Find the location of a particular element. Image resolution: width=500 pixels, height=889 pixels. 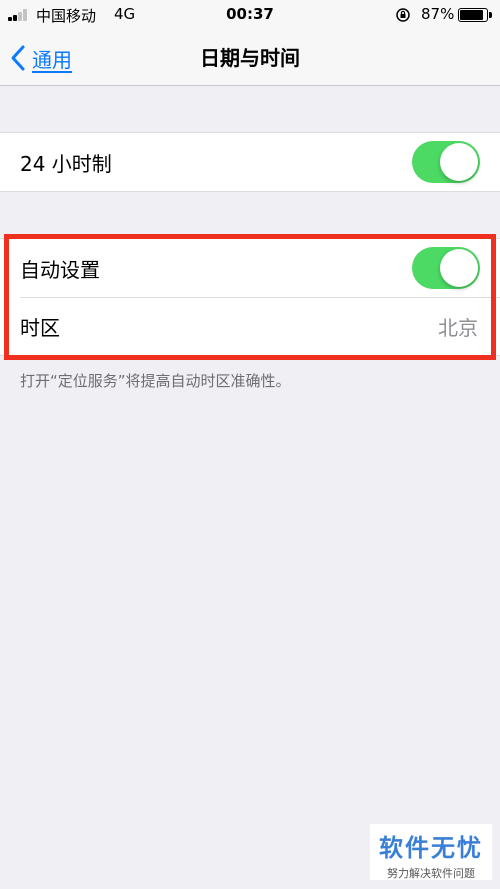

group-auto-time: 自动设置 时区 北京 is located at coordinates (250, 297).